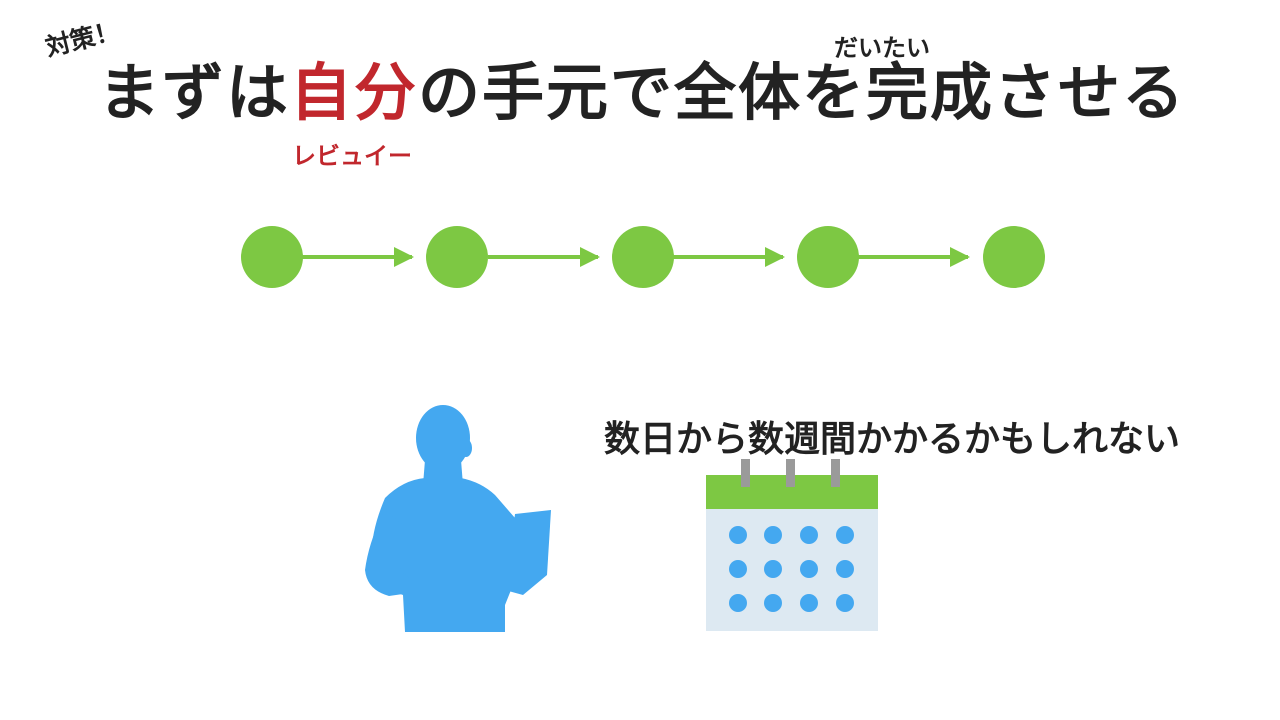  What do you see at coordinates (354, 92) in the screenshot?
I see `title-accent: 自分` at bounding box center [354, 92].